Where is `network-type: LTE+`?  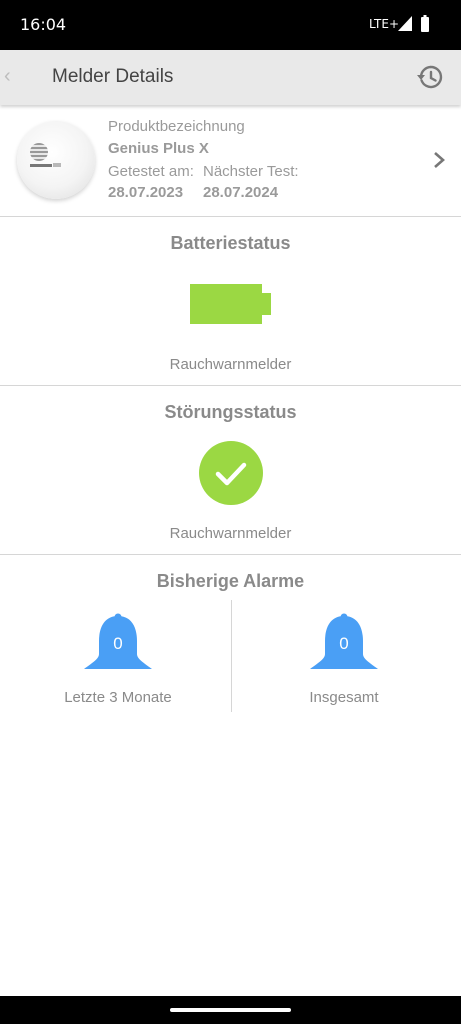
network-type: LTE+ is located at coordinates (384, 24).